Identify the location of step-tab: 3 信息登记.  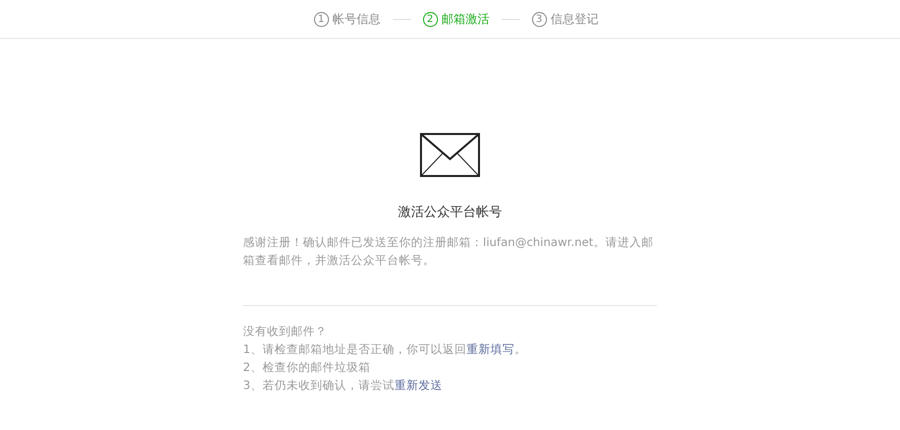
(565, 19).